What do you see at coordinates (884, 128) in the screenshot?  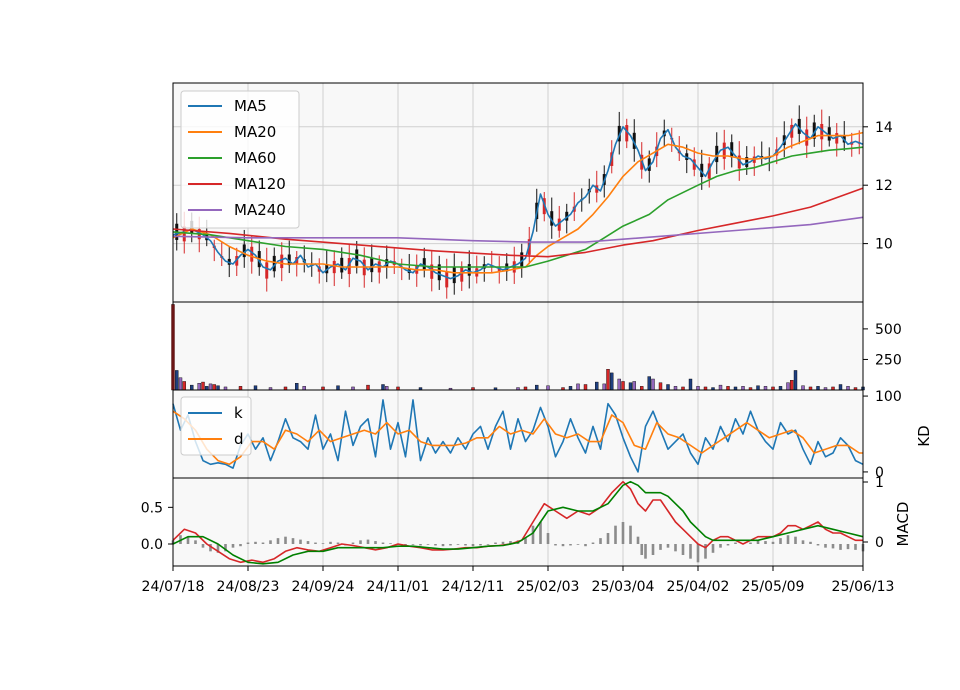 I see `price-tick-label: 14` at bounding box center [884, 128].